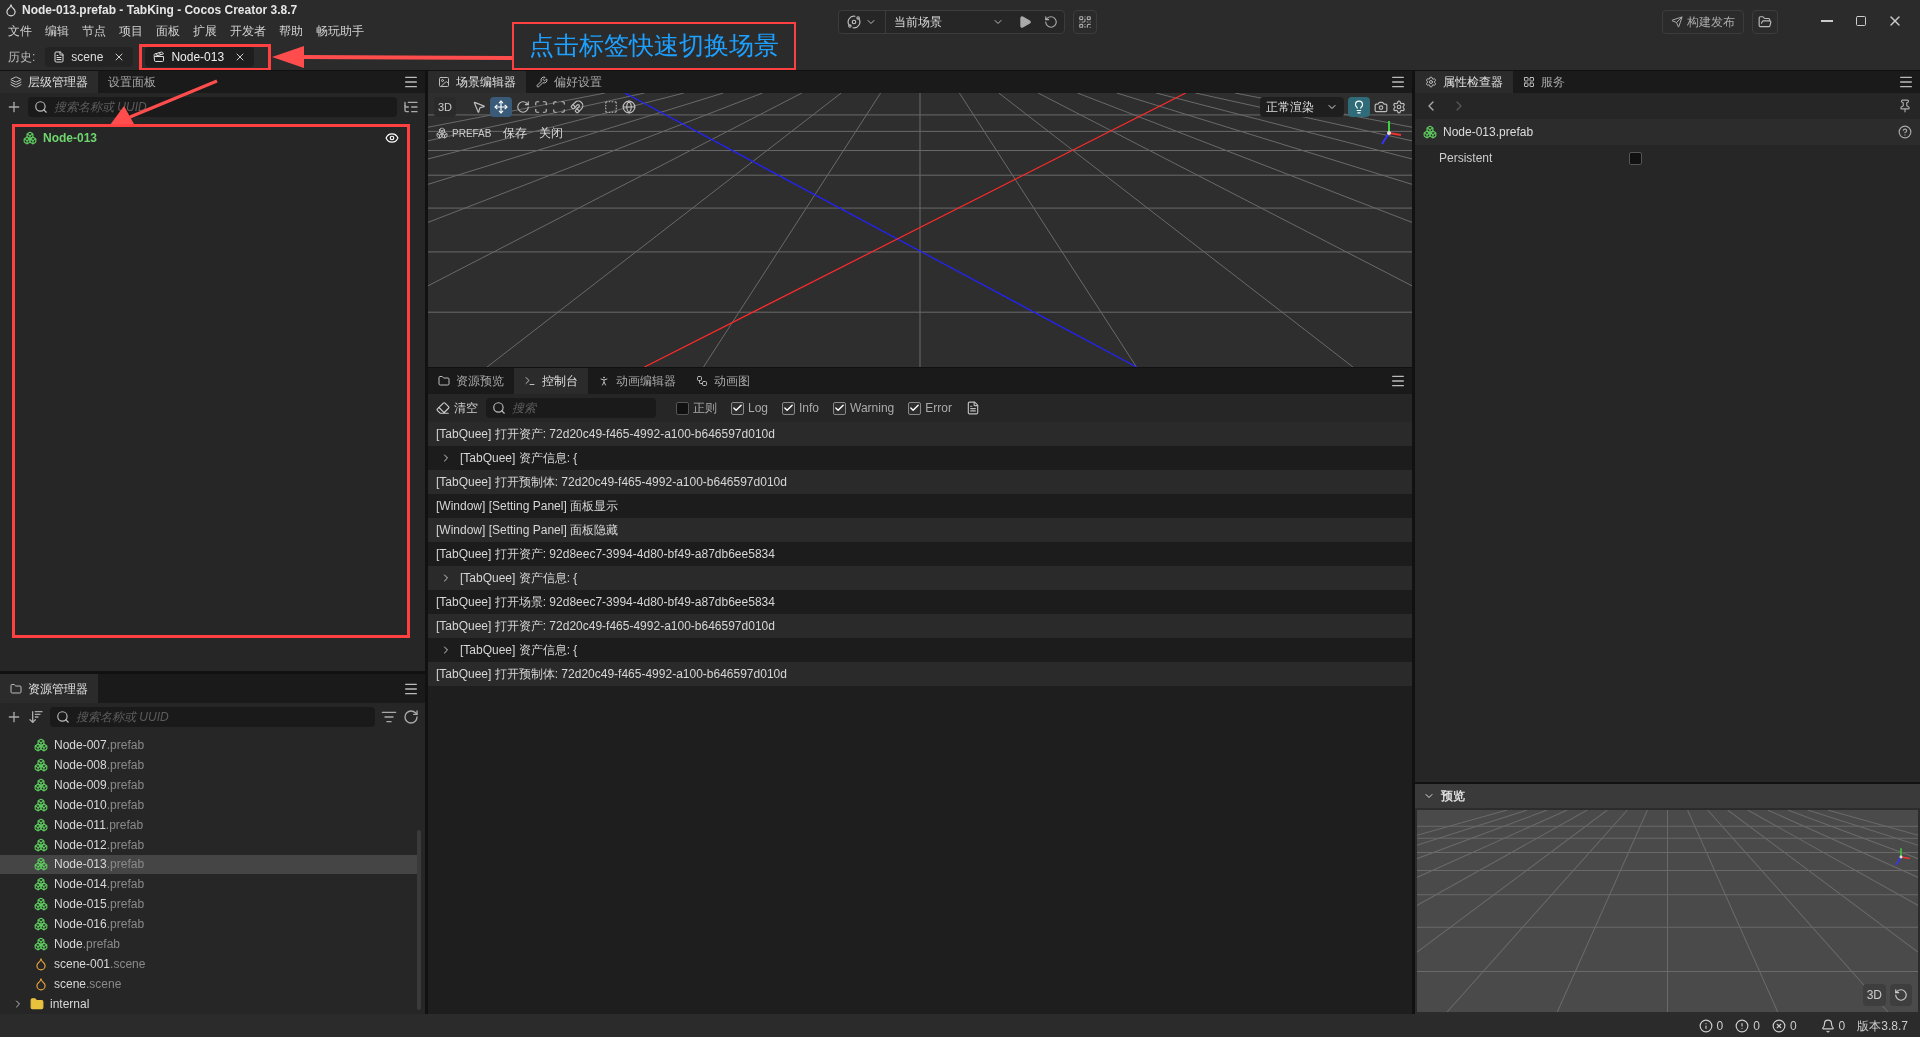 Image resolution: width=1920 pixels, height=1037 pixels. Describe the element at coordinates (571, 408) in the screenshot. I see `search-field: 搜索` at that location.